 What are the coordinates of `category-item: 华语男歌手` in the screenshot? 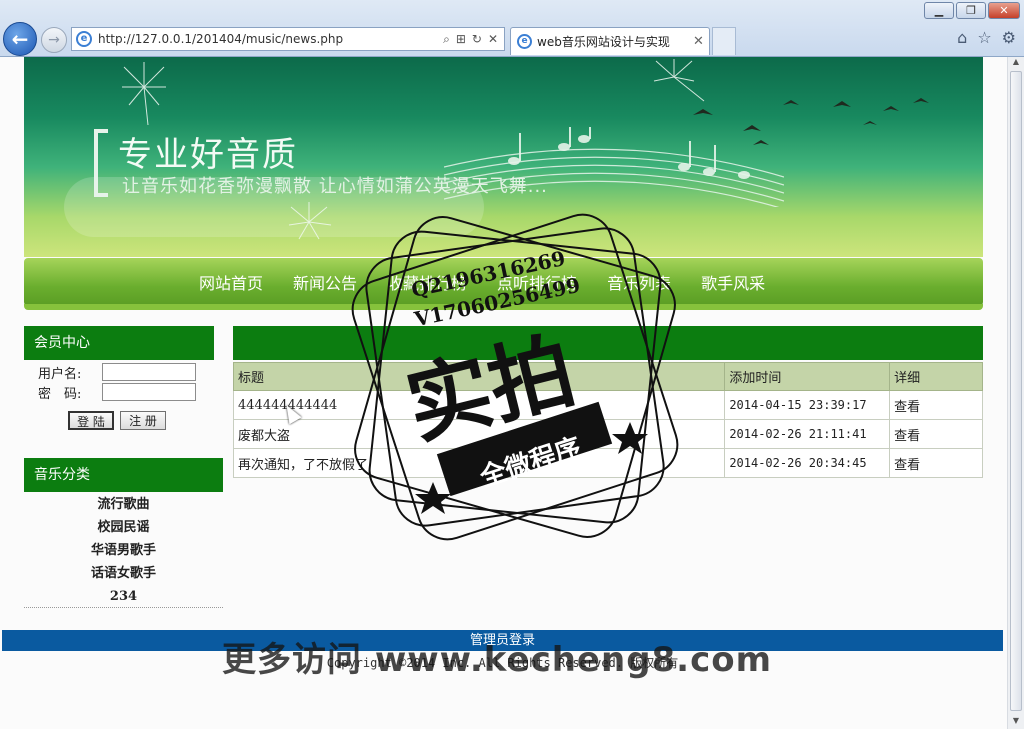 It's located at (123, 550).